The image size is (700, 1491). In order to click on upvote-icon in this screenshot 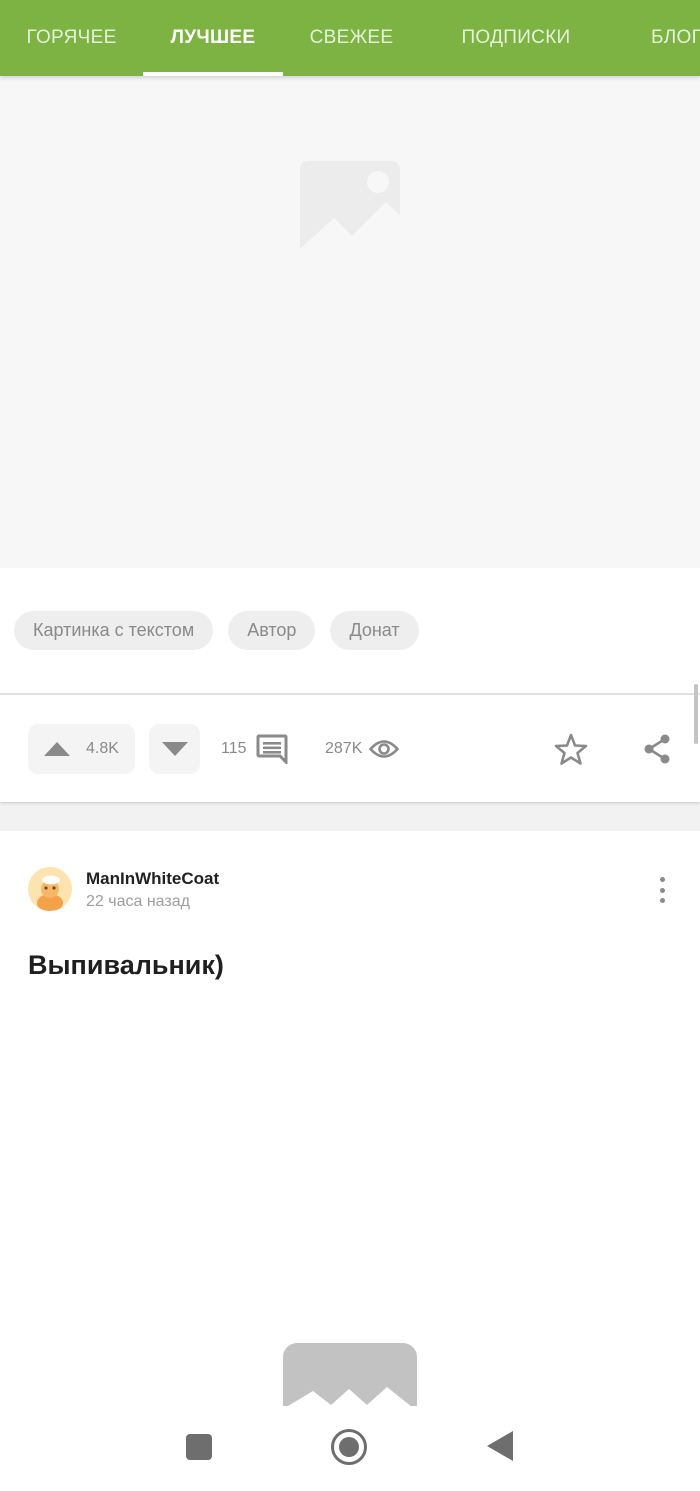, I will do `click(57, 749)`.